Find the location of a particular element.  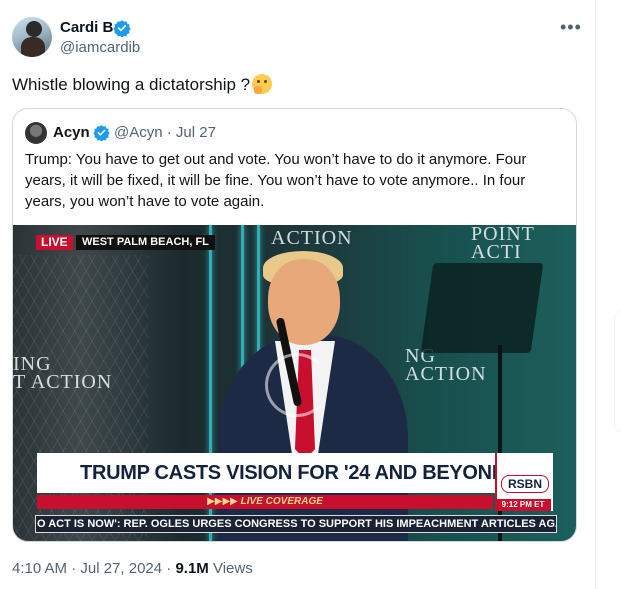

video-headline: TRUMP CASTS VISION FOR '24 AND BEYOND is located at coordinates (293, 473).